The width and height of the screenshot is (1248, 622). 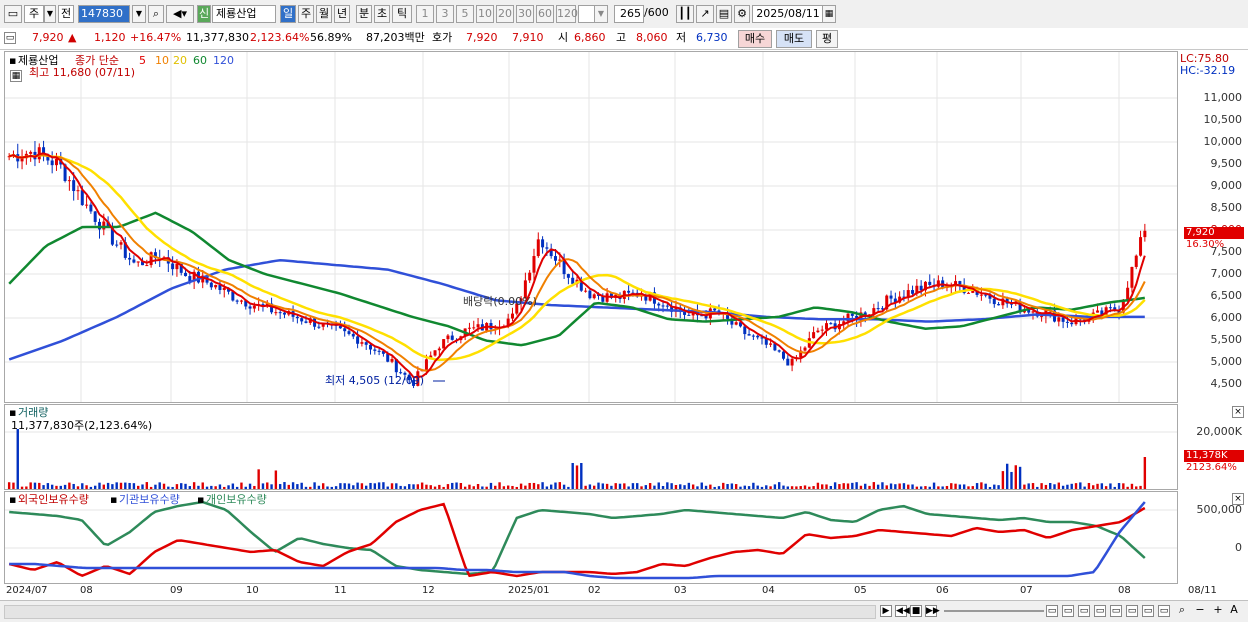 What do you see at coordinates (916, 611) in the screenshot?
I see `stop-icon: ■` at bounding box center [916, 611].